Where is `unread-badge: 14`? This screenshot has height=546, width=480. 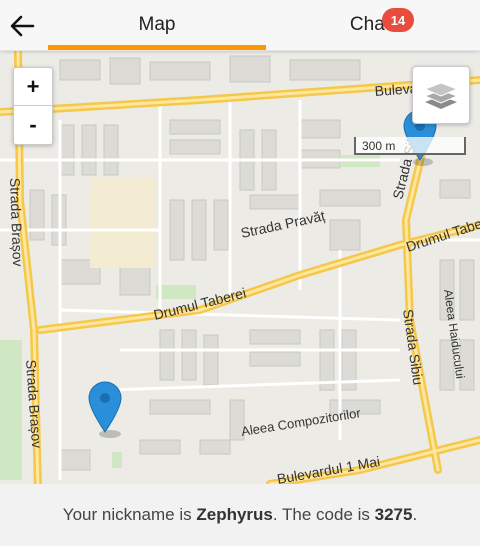
unread-badge: 14 is located at coordinates (398, 20).